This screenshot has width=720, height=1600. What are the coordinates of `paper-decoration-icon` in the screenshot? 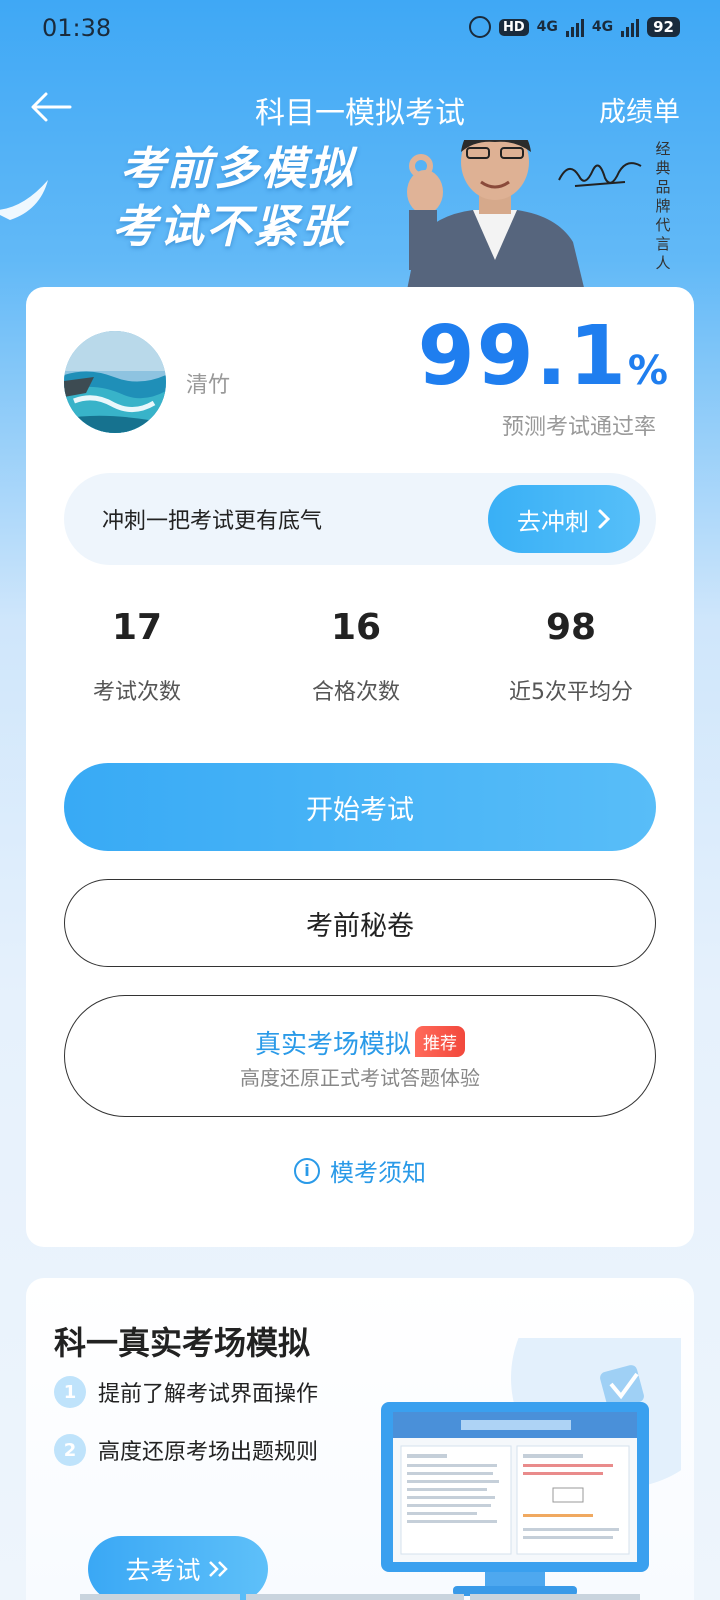 It's located at (24, 200).